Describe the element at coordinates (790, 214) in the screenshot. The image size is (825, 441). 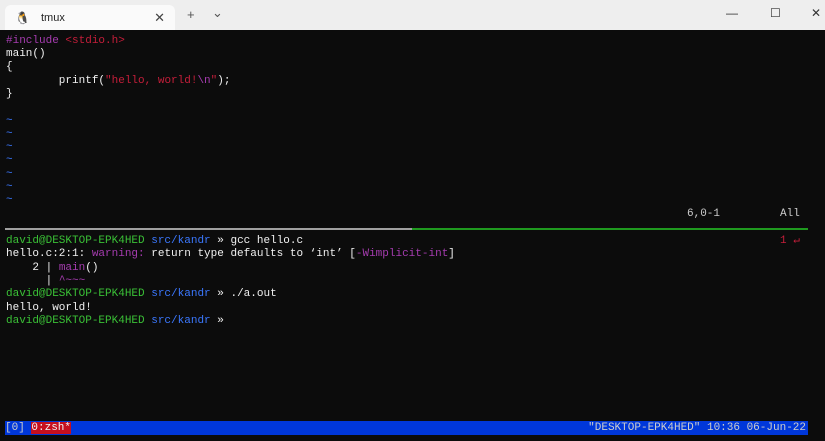
I see `vim-scroll-indicator: All` at that location.